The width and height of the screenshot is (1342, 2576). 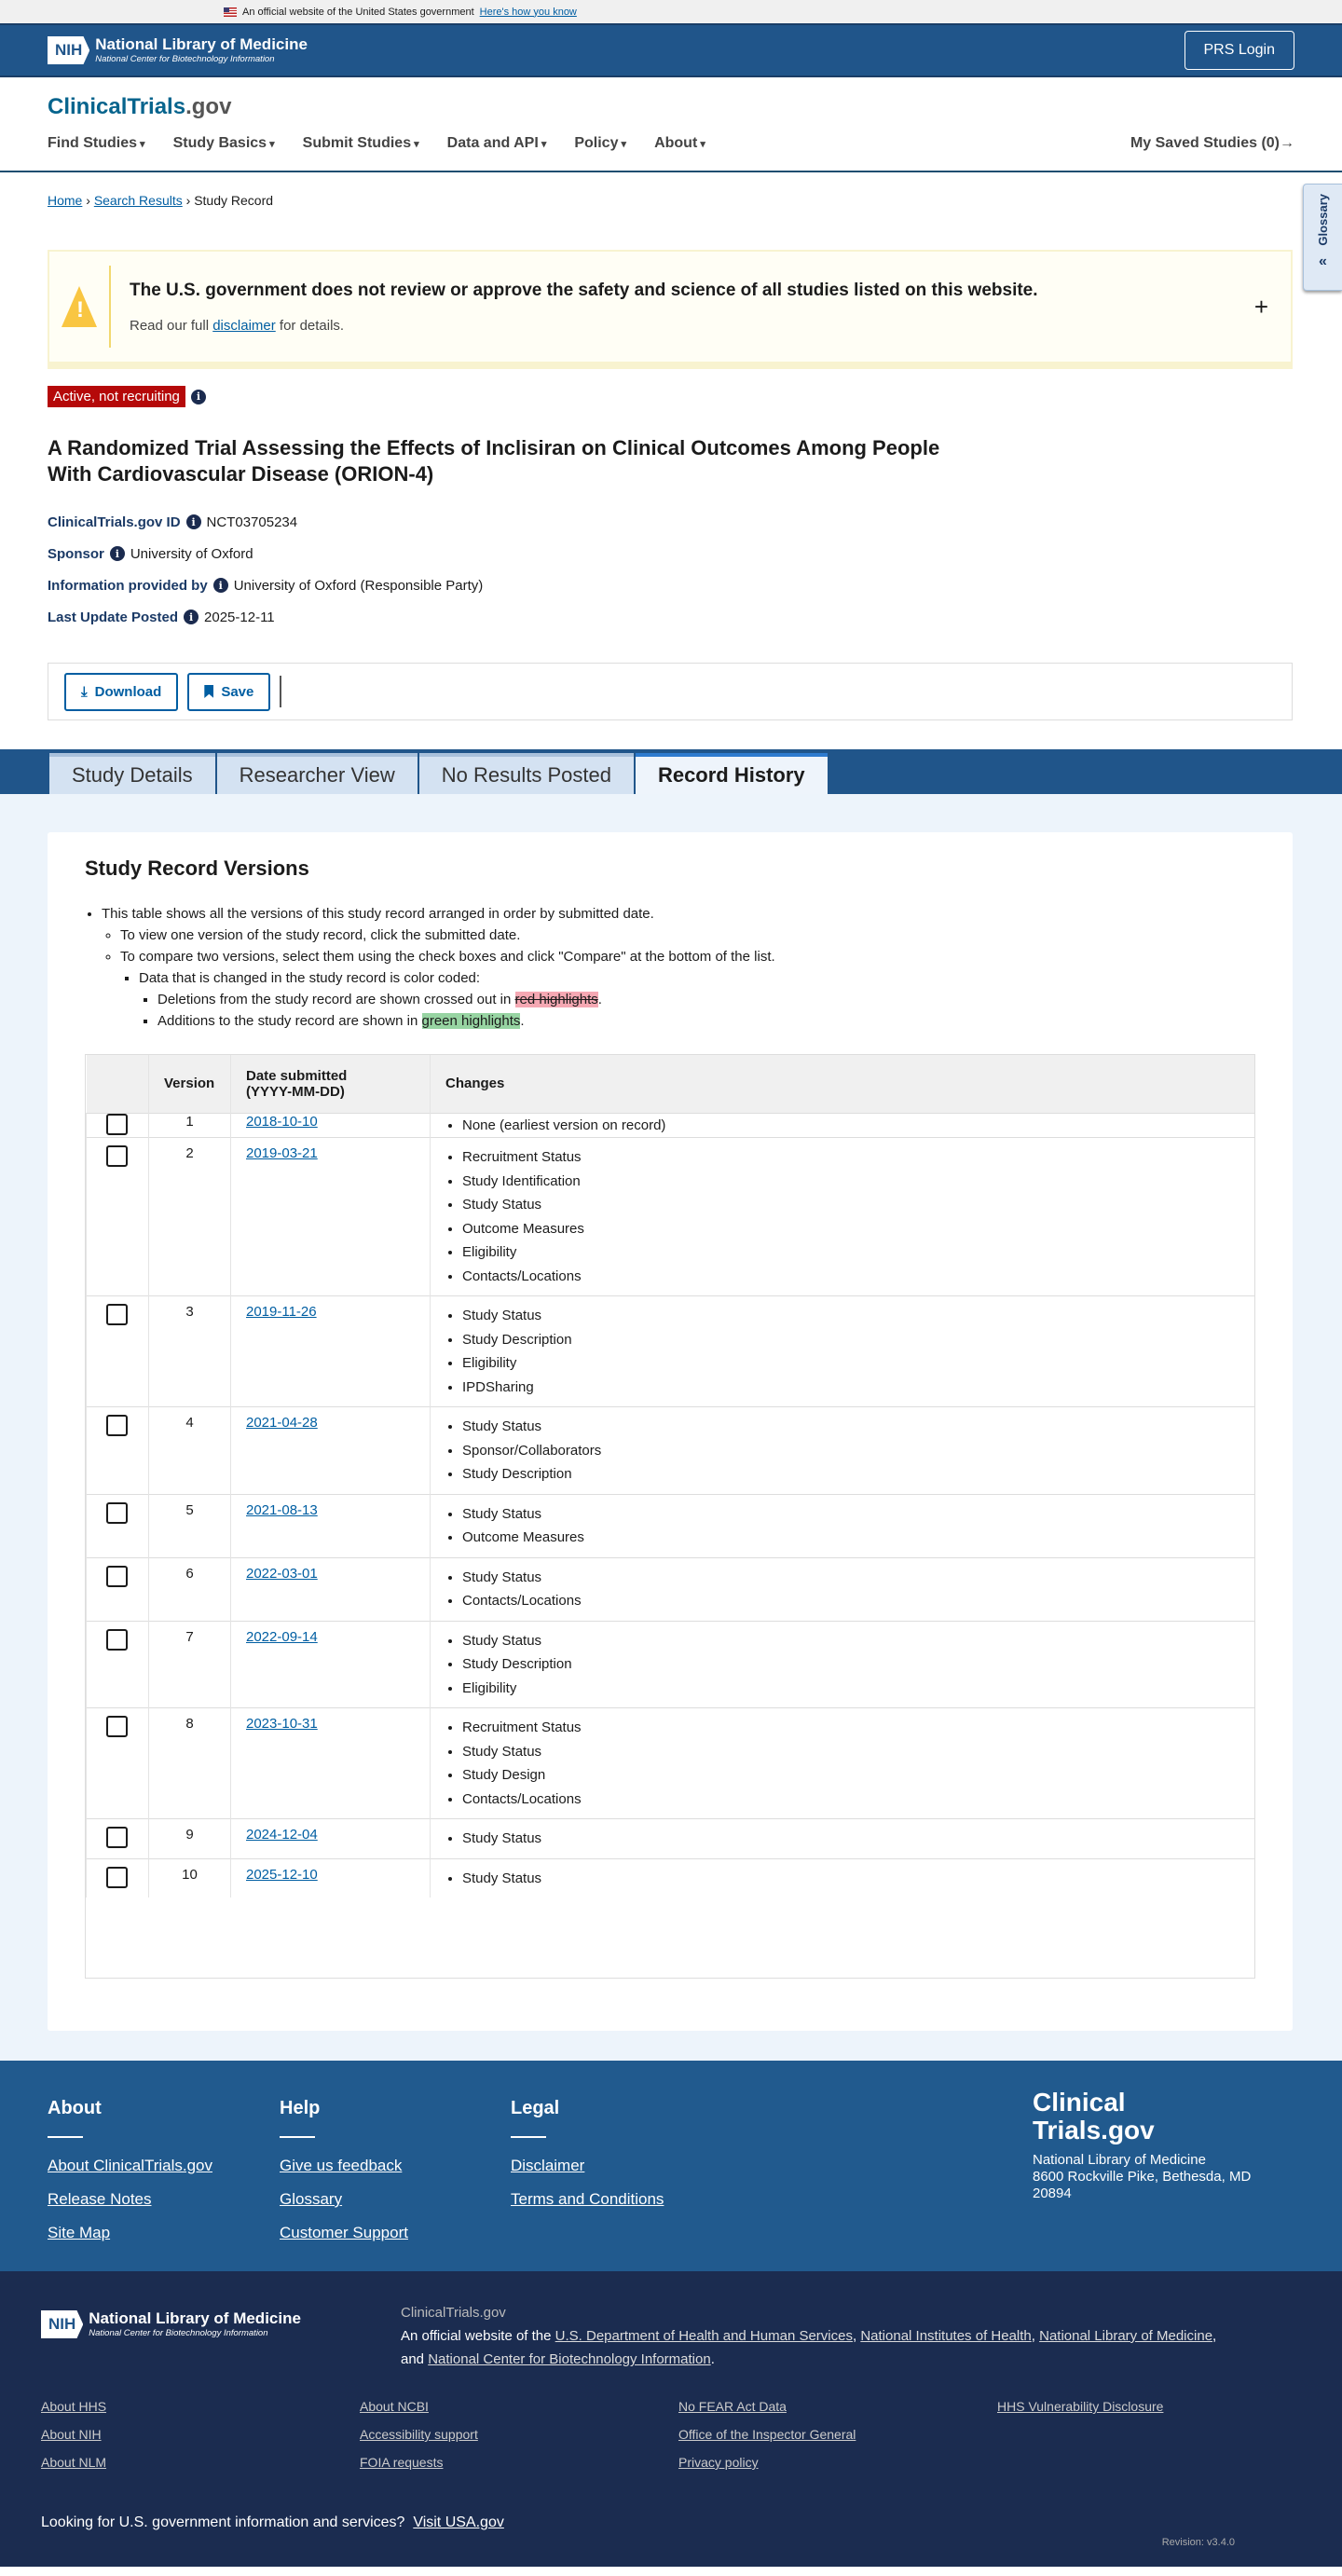 I want to click on select-column, so click(x=118, y=1084).